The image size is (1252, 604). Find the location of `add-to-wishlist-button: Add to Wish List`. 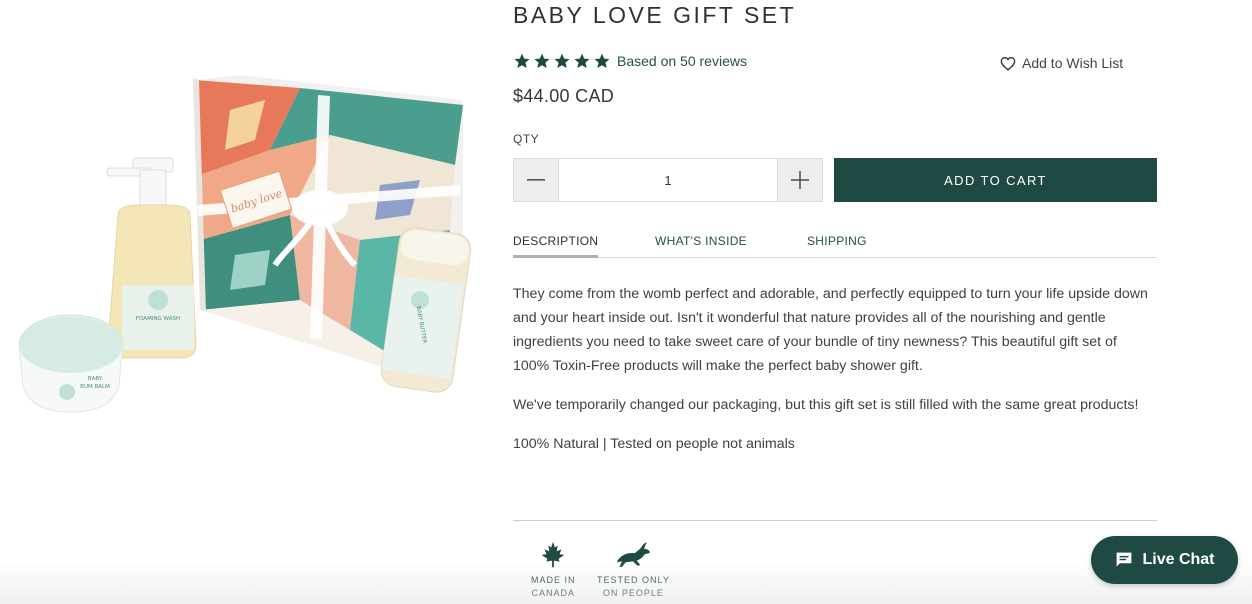

add-to-wishlist-button: Add to Wish List is located at coordinates (1061, 63).